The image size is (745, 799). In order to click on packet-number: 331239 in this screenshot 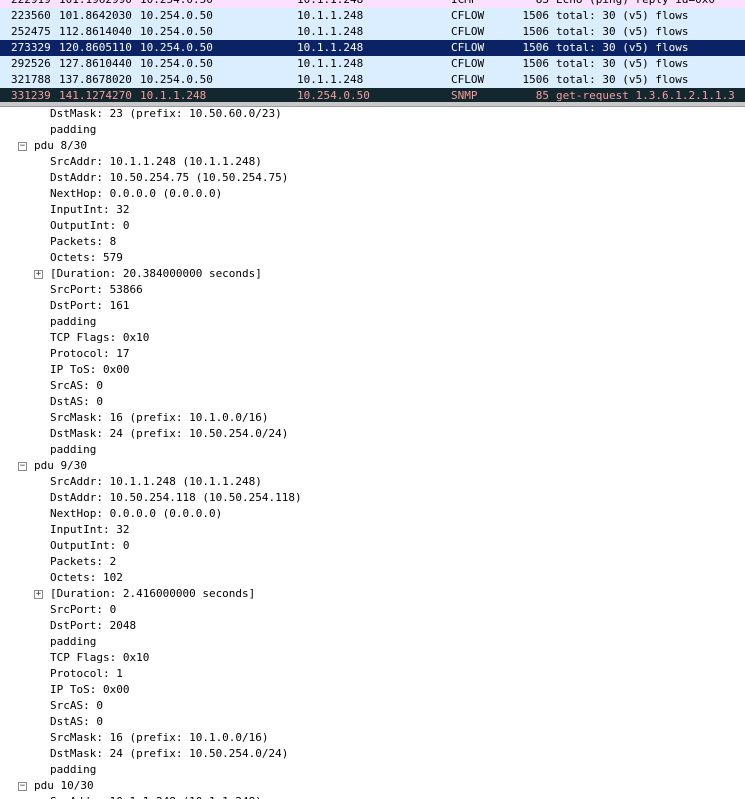, I will do `click(31, 95)`.